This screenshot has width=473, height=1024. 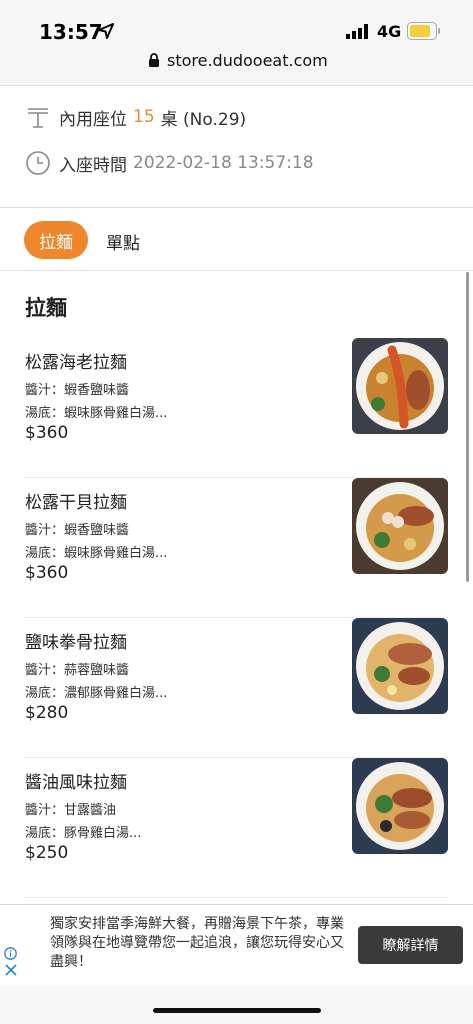 What do you see at coordinates (154, 60) in the screenshot?
I see `lock-icon` at bounding box center [154, 60].